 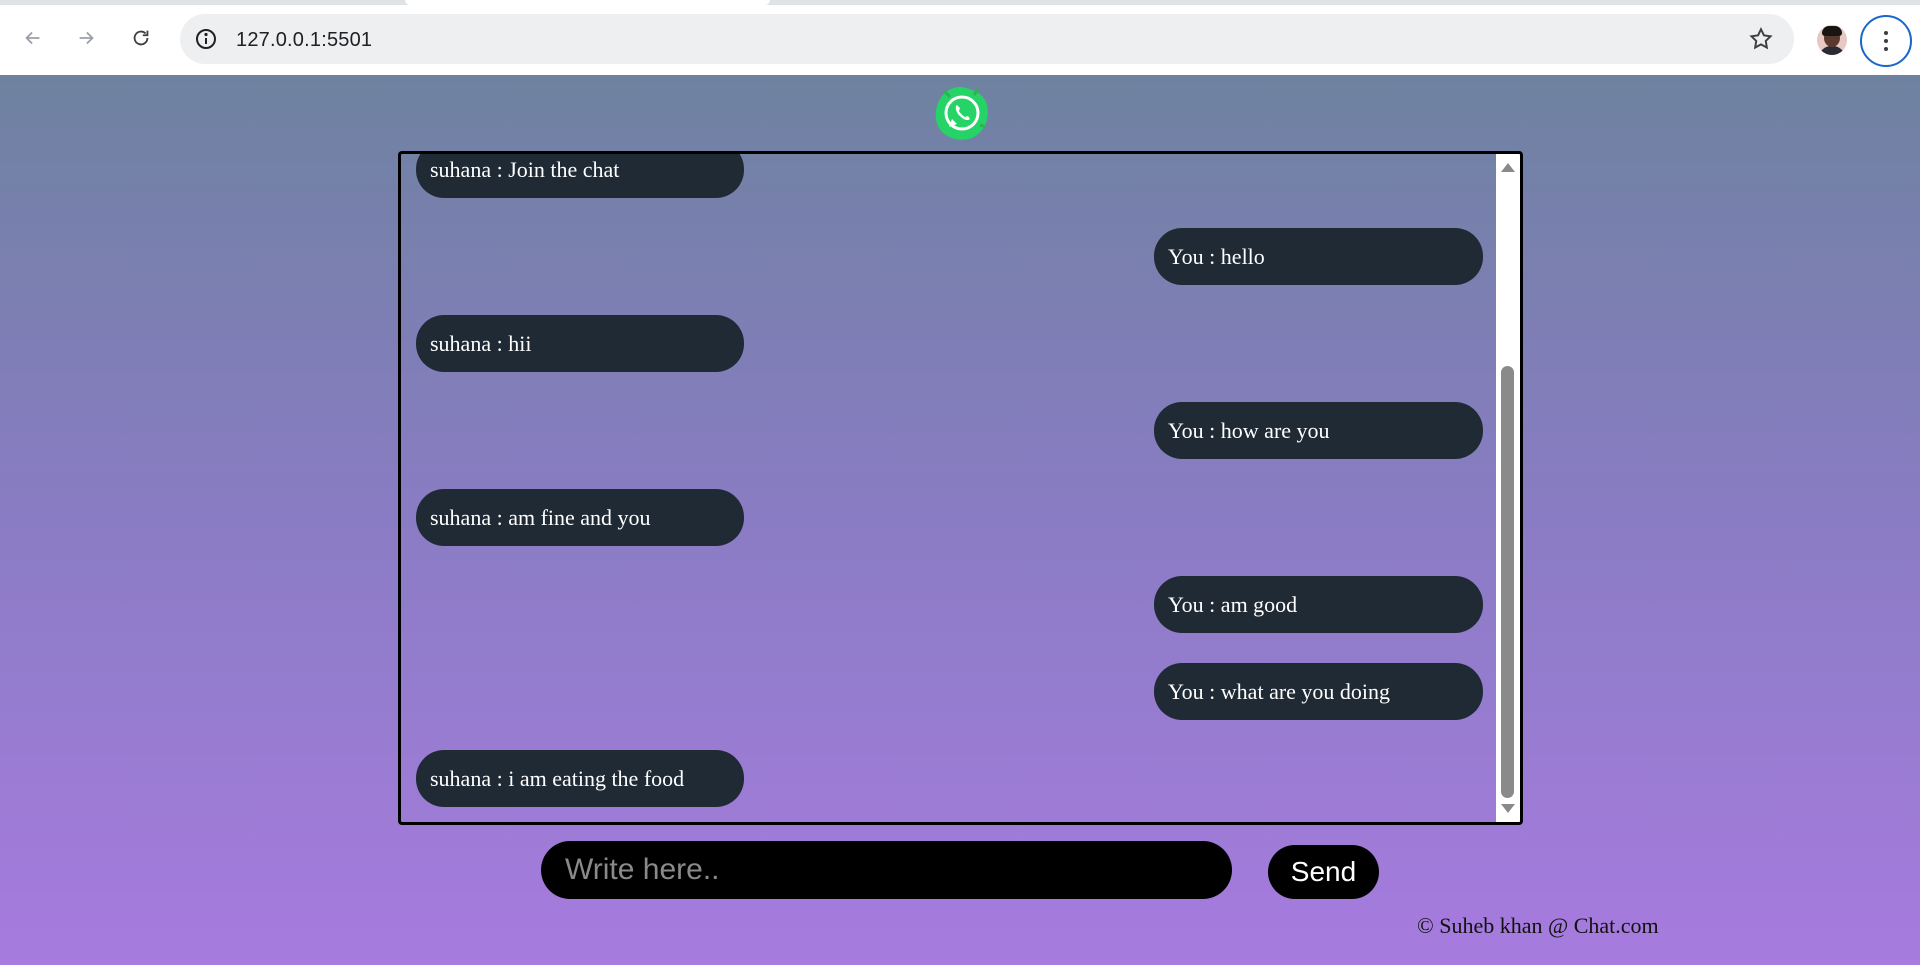 I want to click on chat-scrollbar, so click(x=1508, y=488).